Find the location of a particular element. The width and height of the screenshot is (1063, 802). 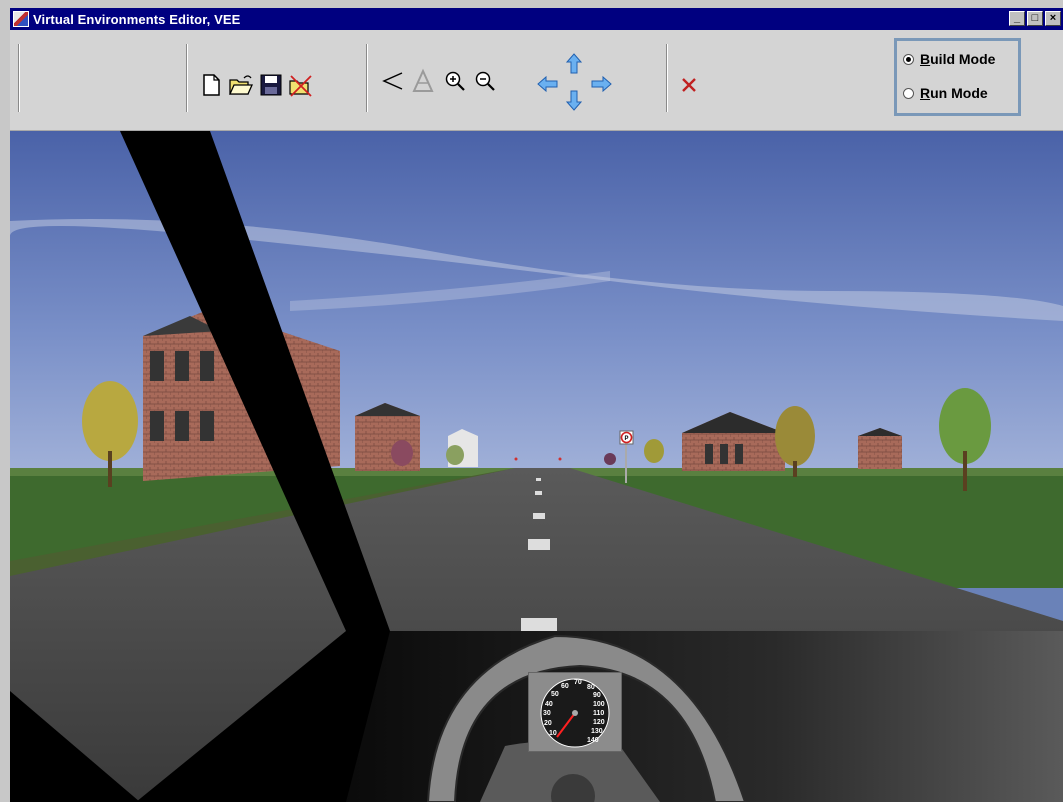

minimize-button: _ is located at coordinates (1017, 18).